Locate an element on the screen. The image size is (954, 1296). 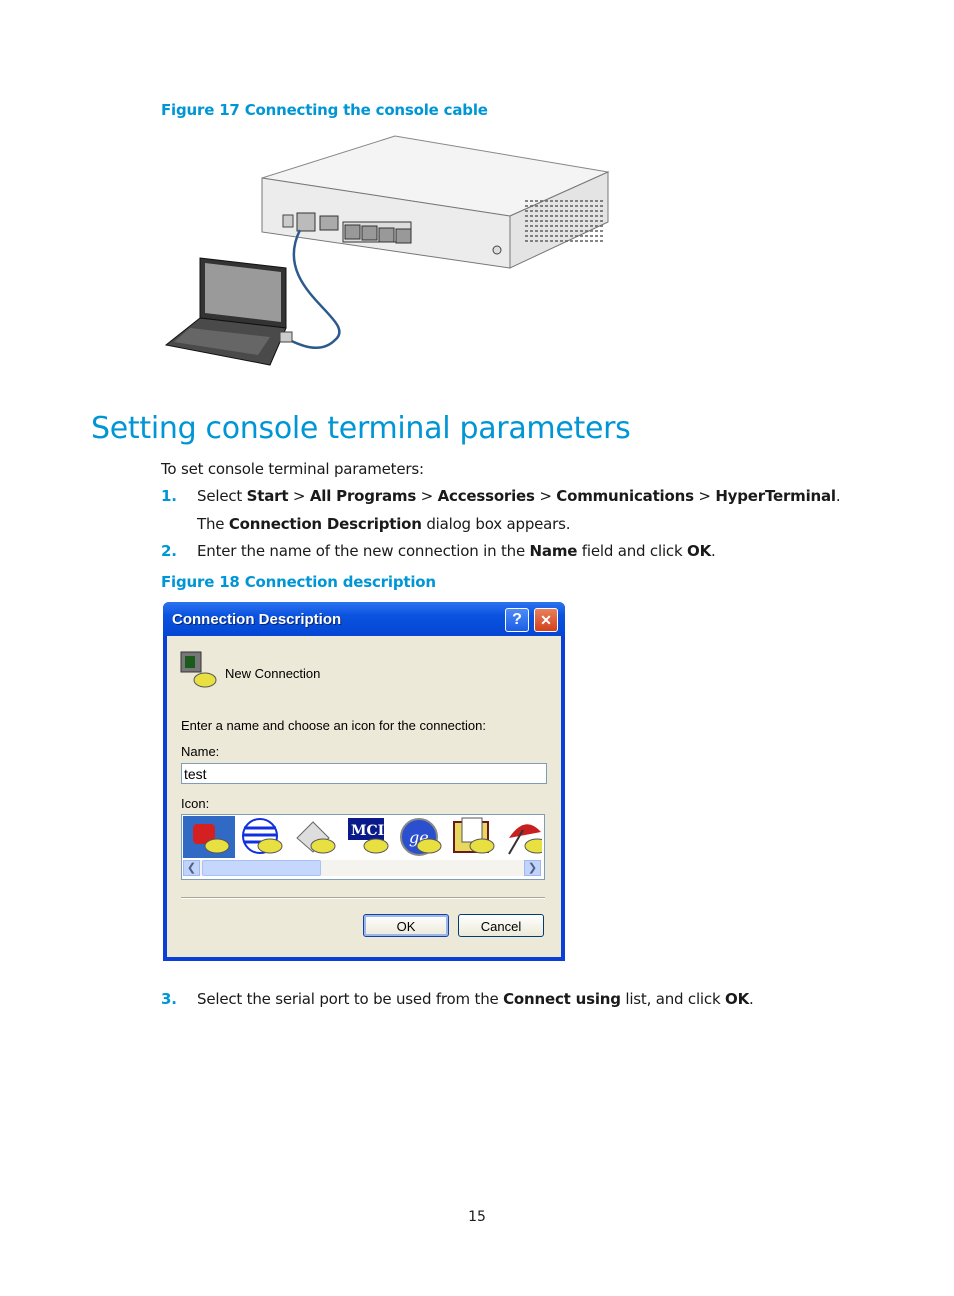
list-name: Connect using is located at coordinates (562, 999).